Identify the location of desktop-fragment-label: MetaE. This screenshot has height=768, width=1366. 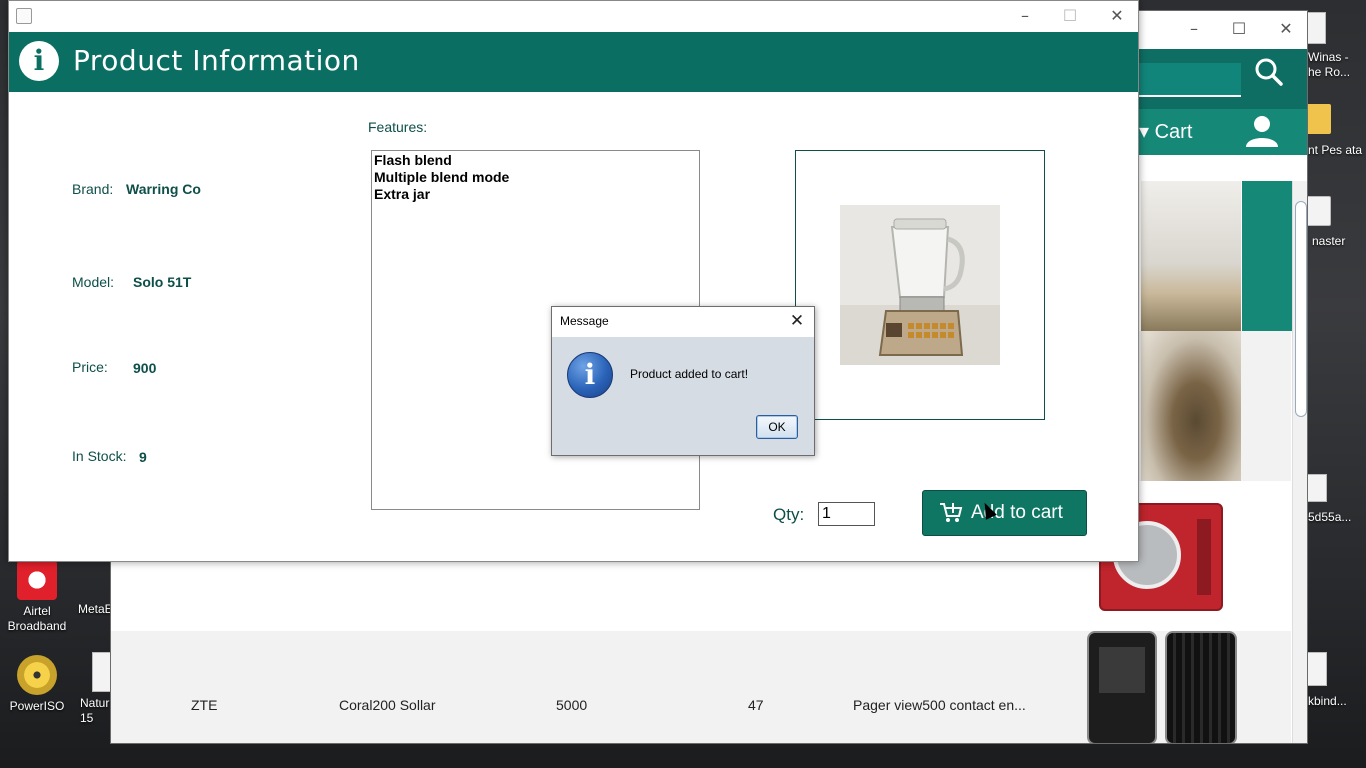
(95, 609).